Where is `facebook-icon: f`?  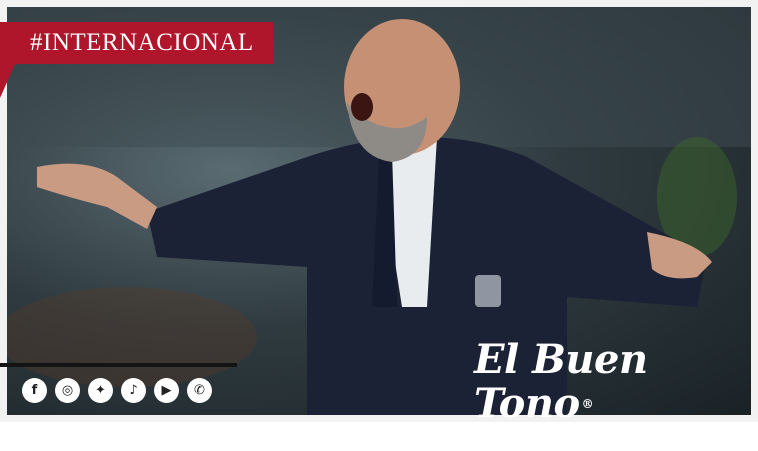 facebook-icon: f is located at coordinates (34, 390).